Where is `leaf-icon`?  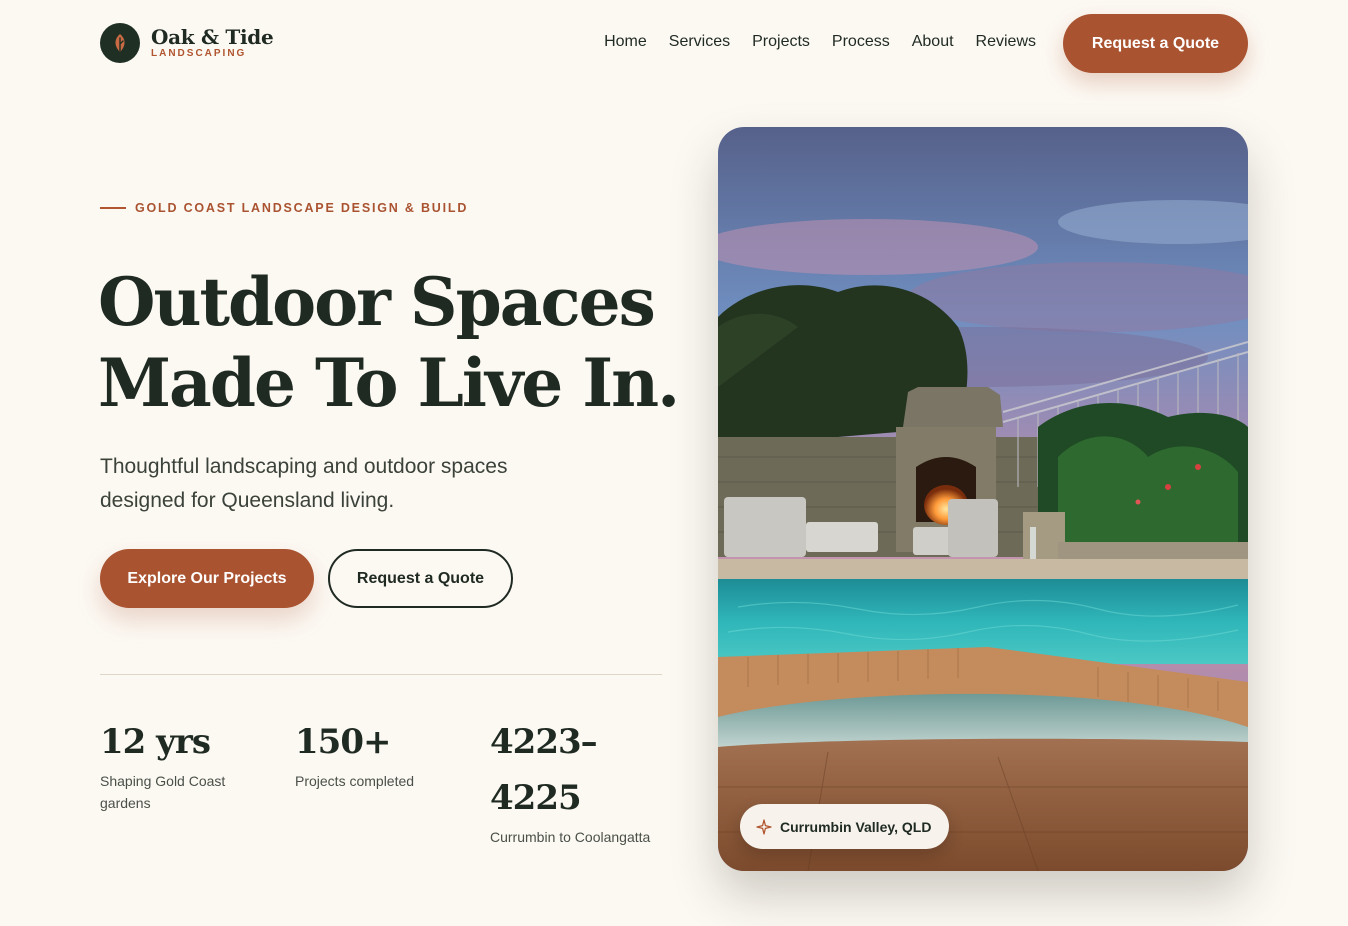 leaf-icon is located at coordinates (120, 43).